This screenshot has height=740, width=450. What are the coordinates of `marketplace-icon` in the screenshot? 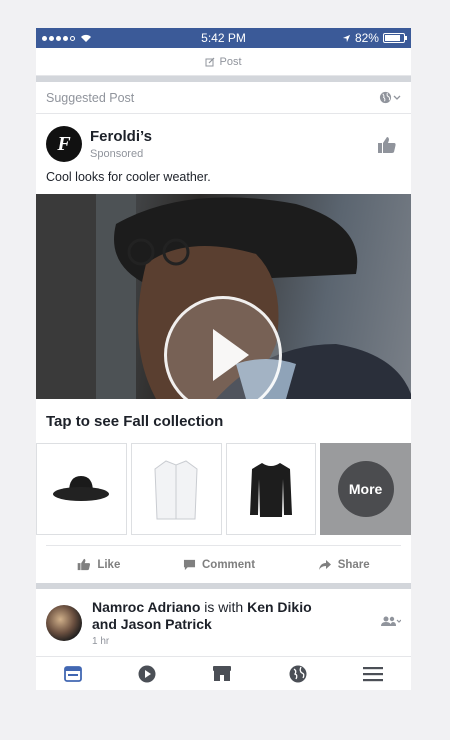 It's located at (222, 673).